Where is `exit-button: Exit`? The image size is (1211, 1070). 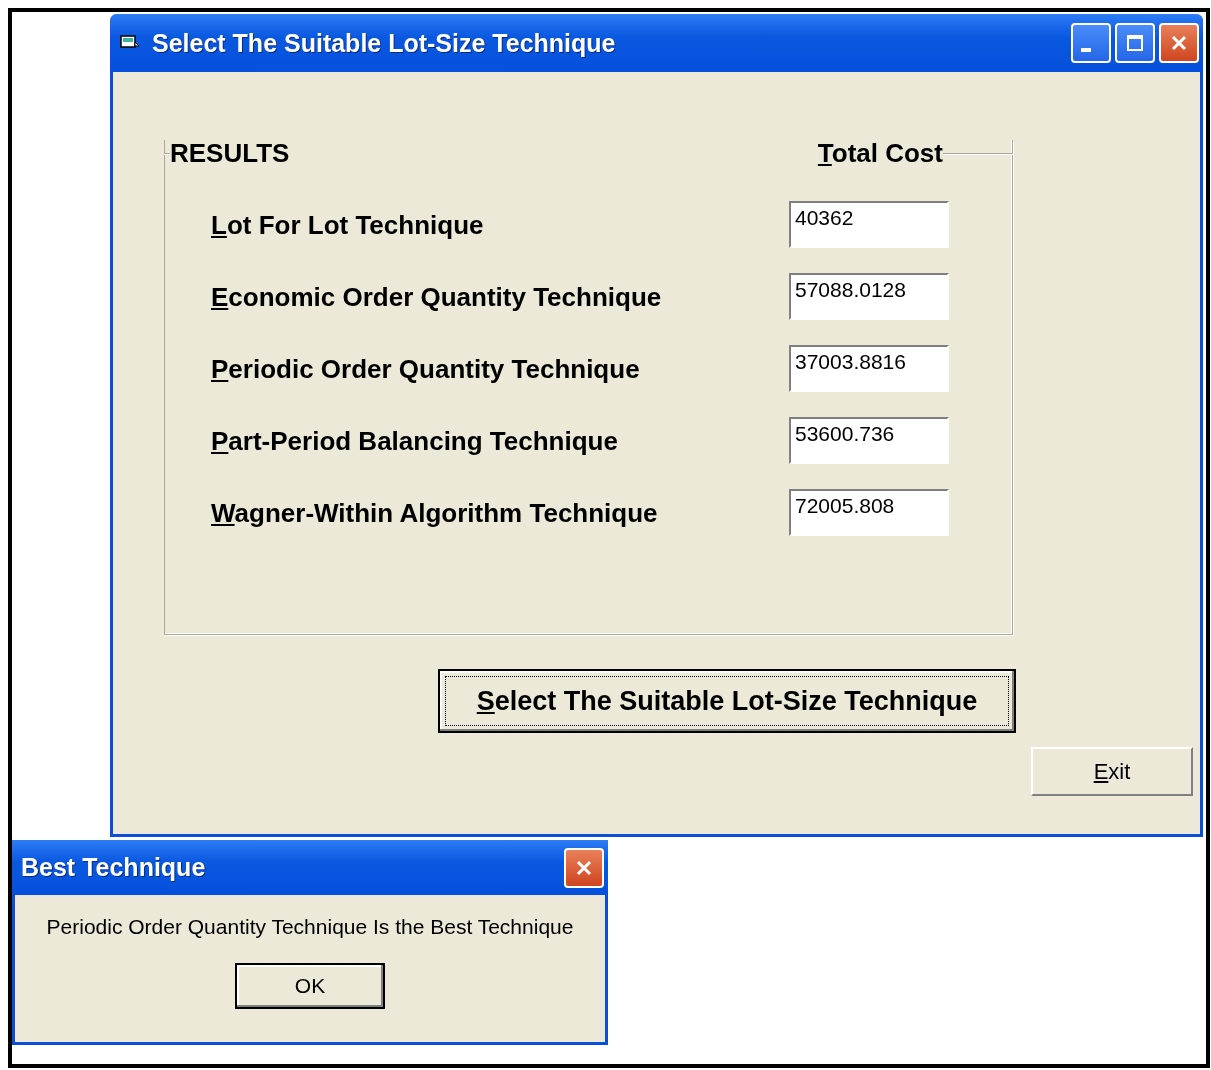
exit-button: Exit is located at coordinates (1112, 771).